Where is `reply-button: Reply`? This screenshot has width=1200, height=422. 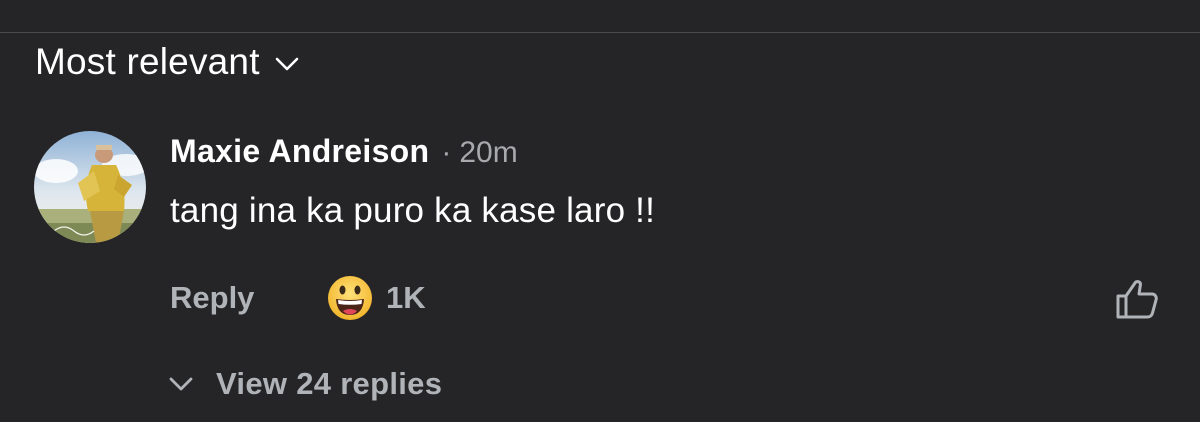 reply-button: Reply is located at coordinates (212, 298).